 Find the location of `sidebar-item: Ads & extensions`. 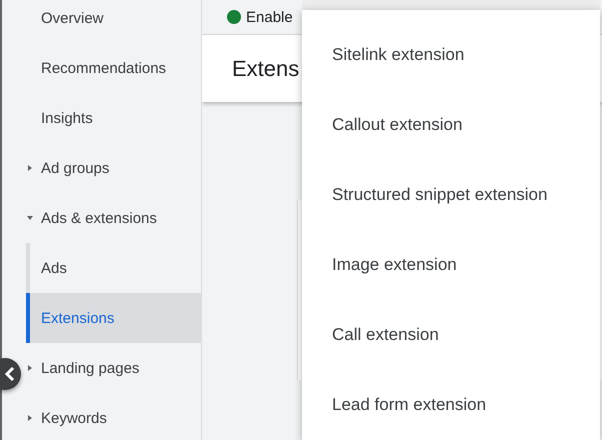

sidebar-item: Ads & extensions is located at coordinates (112, 218).